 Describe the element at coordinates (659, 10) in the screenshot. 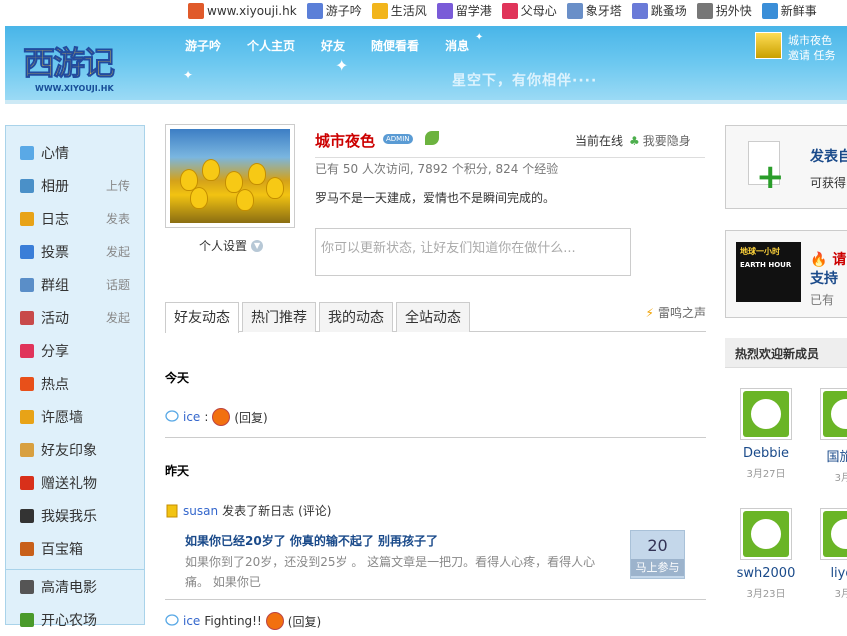

I see `top-link-6: 跳蚤场` at that location.